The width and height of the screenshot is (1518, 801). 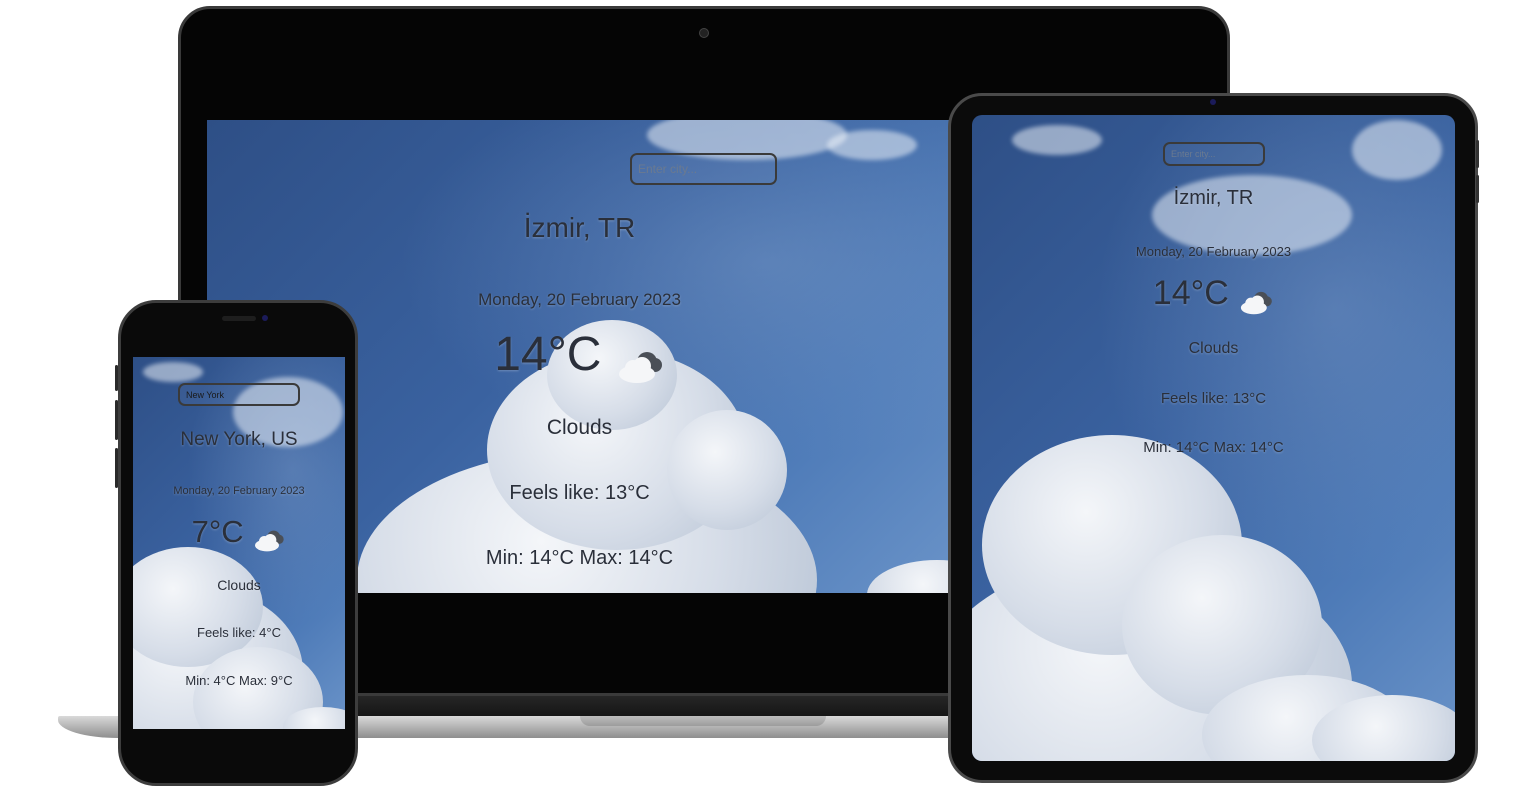 I want to click on tablet-temperature-row: 14°C, so click(x=1213, y=293).